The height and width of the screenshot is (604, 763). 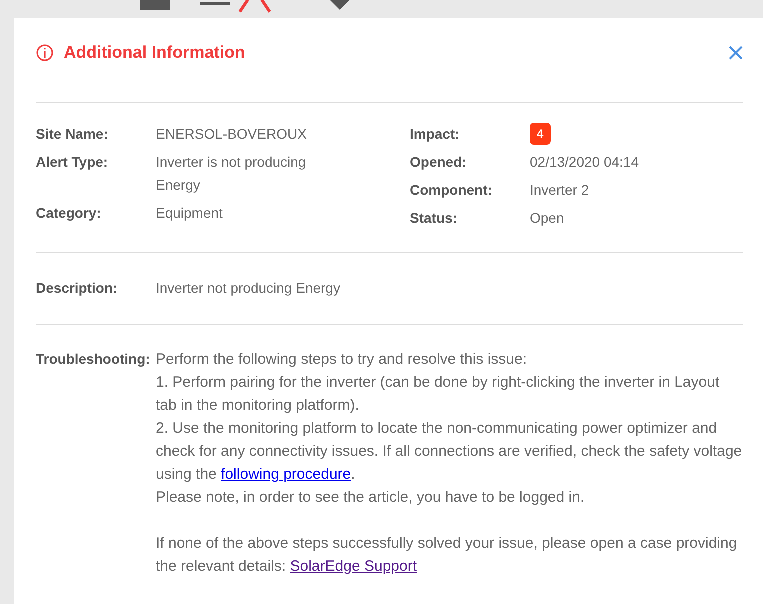 What do you see at coordinates (73, 134) in the screenshot?
I see `field-label: Site Name:` at bounding box center [73, 134].